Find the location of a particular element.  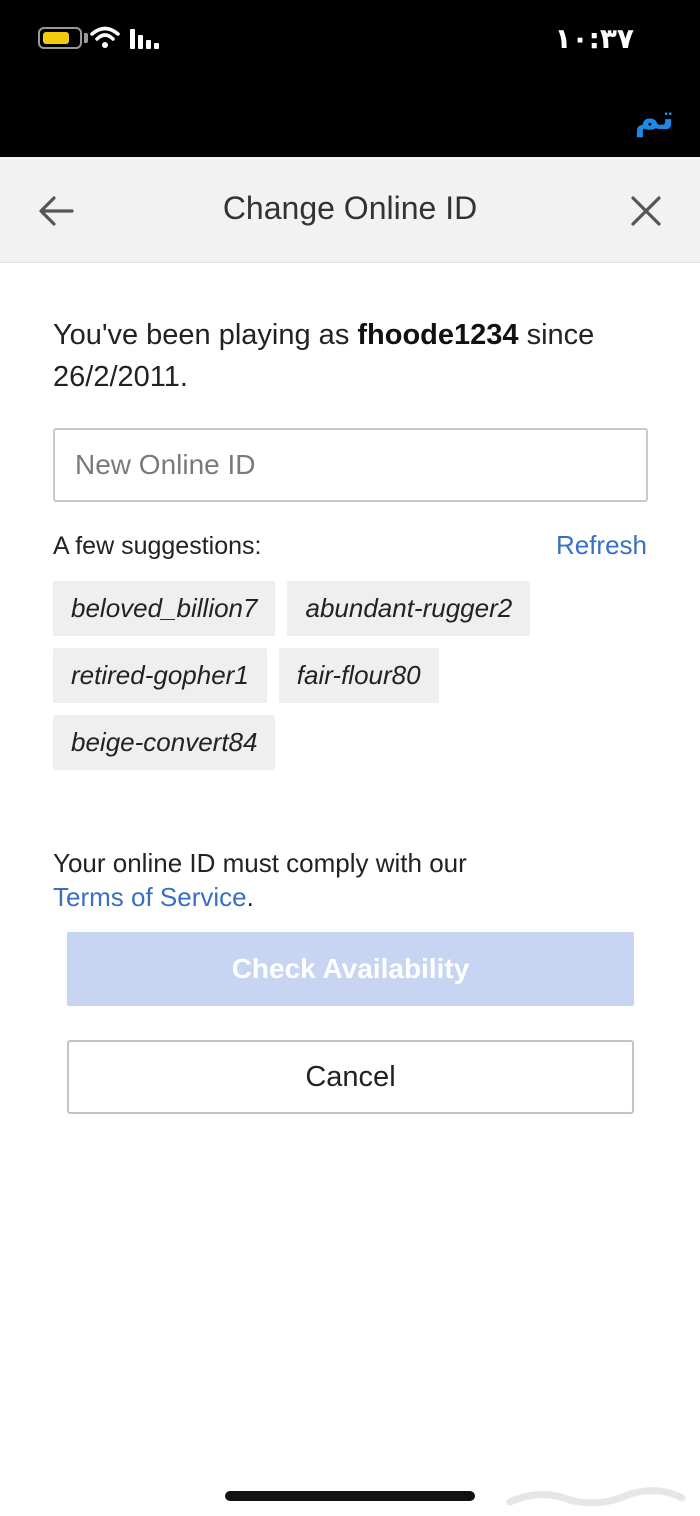

close-icon is located at coordinates (646, 211).